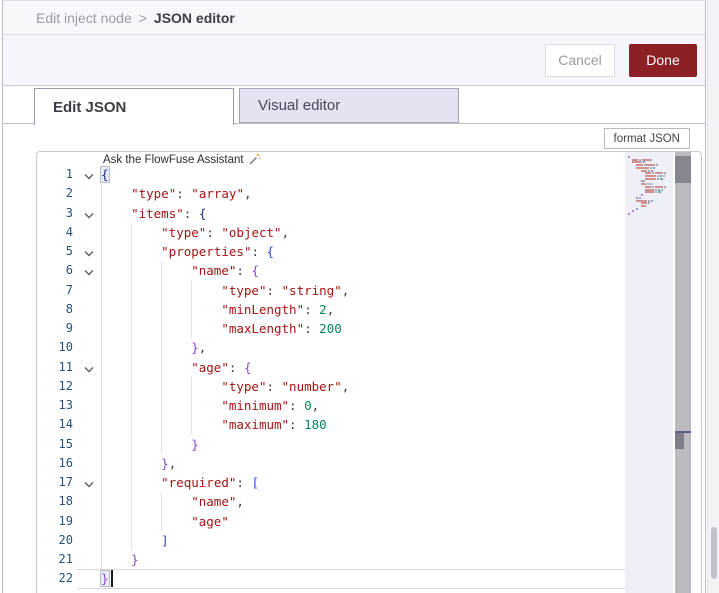  What do you see at coordinates (331, 252) in the screenshot?
I see `code-line: 5 "properties": {` at bounding box center [331, 252].